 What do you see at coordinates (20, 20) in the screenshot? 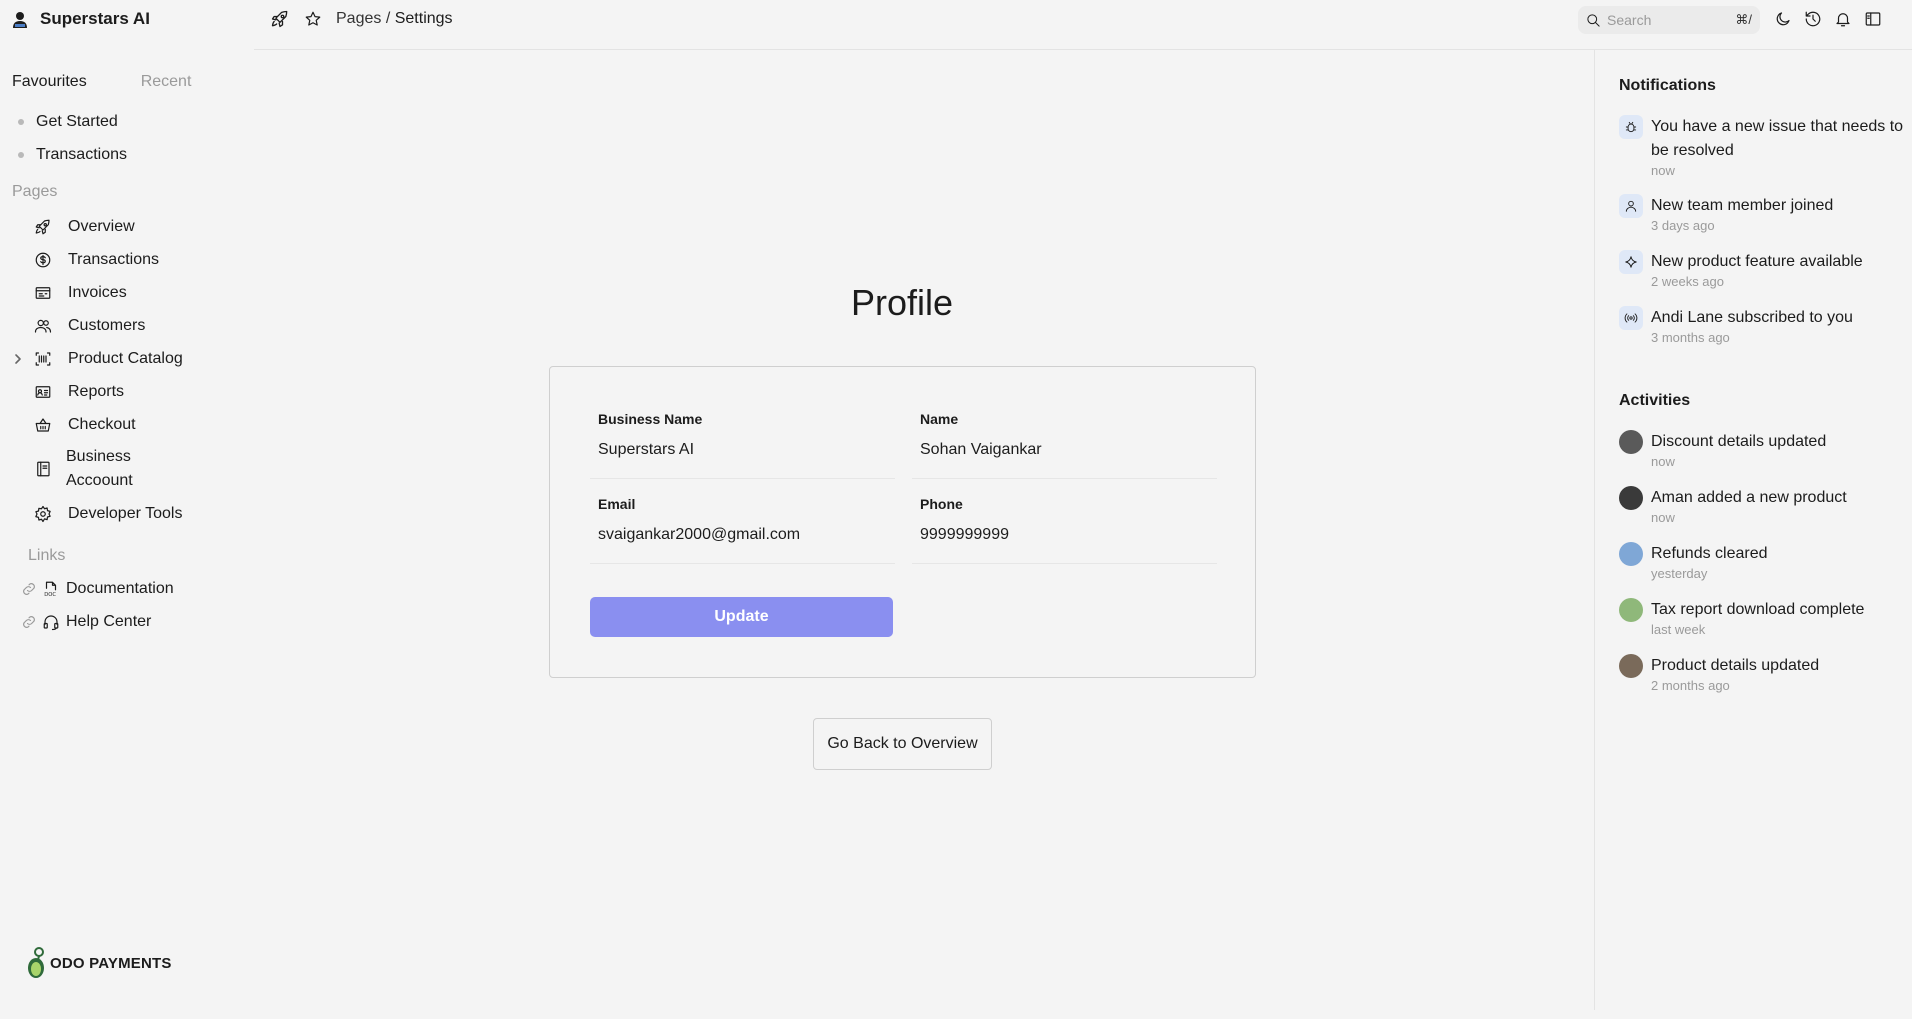
I see `avatar-icon` at bounding box center [20, 20].